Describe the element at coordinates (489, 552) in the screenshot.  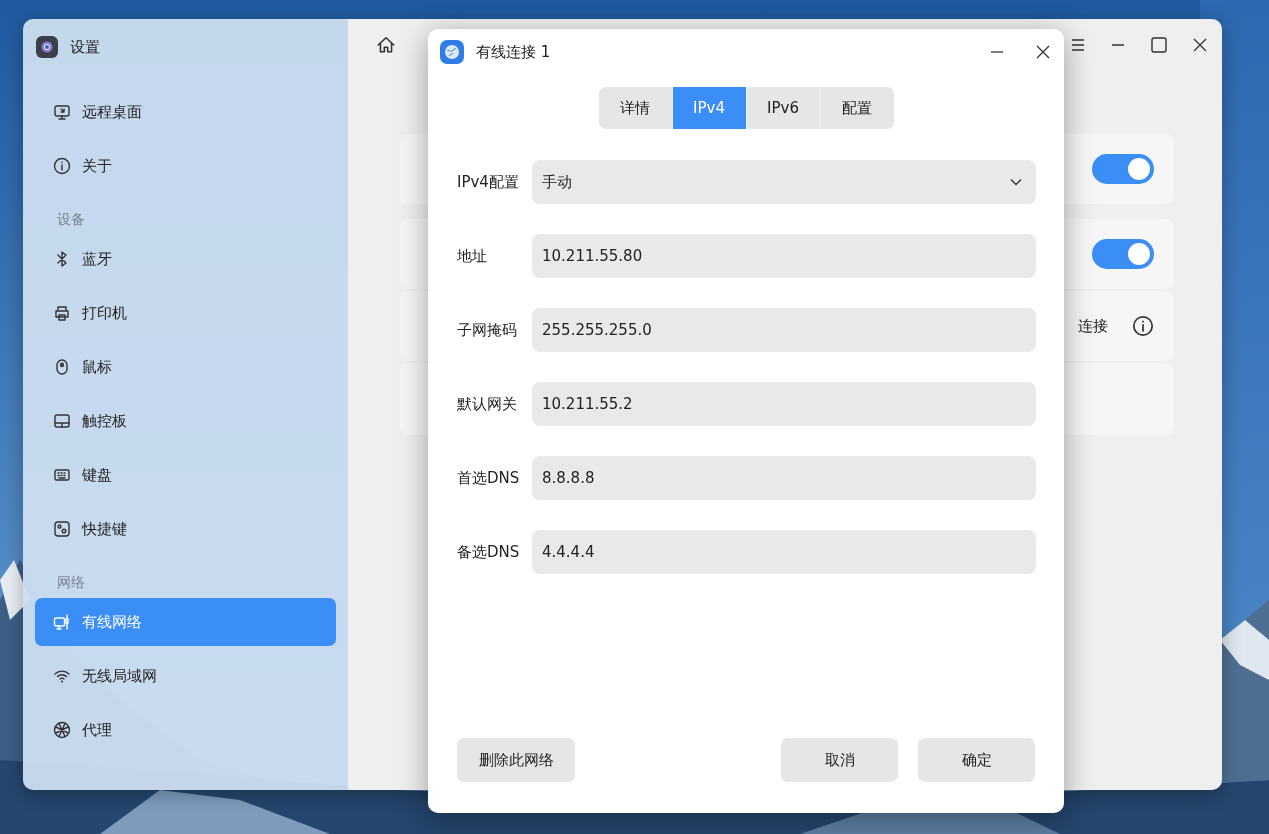
I see `field-label: 备选DNS` at that location.